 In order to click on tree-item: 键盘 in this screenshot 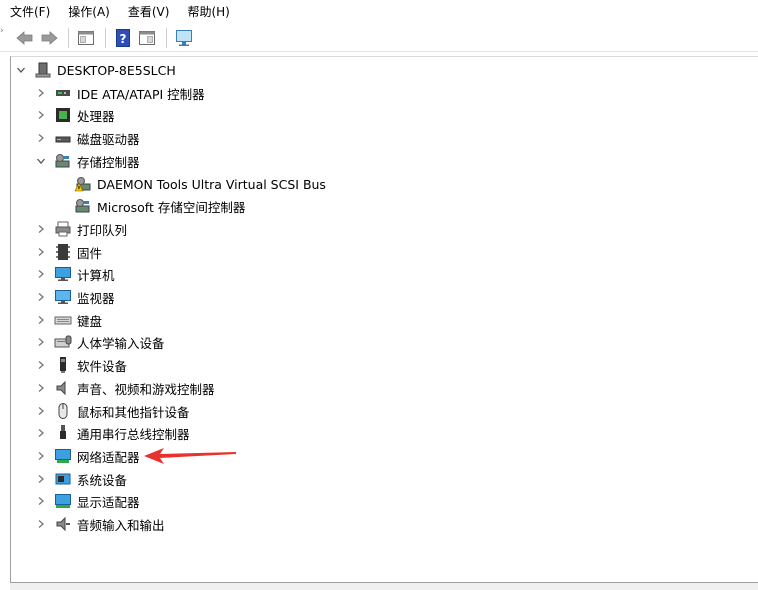, I will do `click(68, 320)`.